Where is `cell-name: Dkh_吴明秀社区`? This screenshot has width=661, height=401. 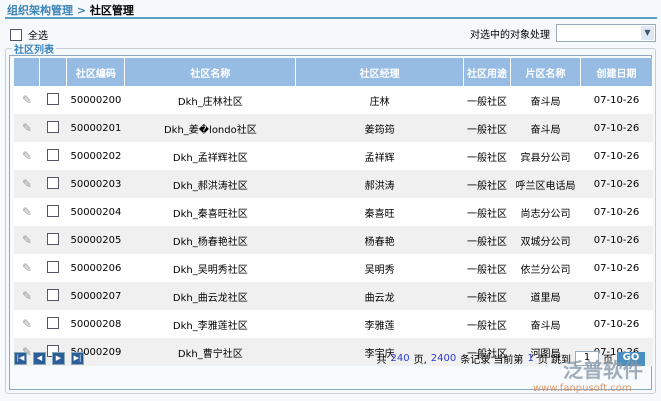
cell-name: Dkh_吴明秀社区 is located at coordinates (210, 268).